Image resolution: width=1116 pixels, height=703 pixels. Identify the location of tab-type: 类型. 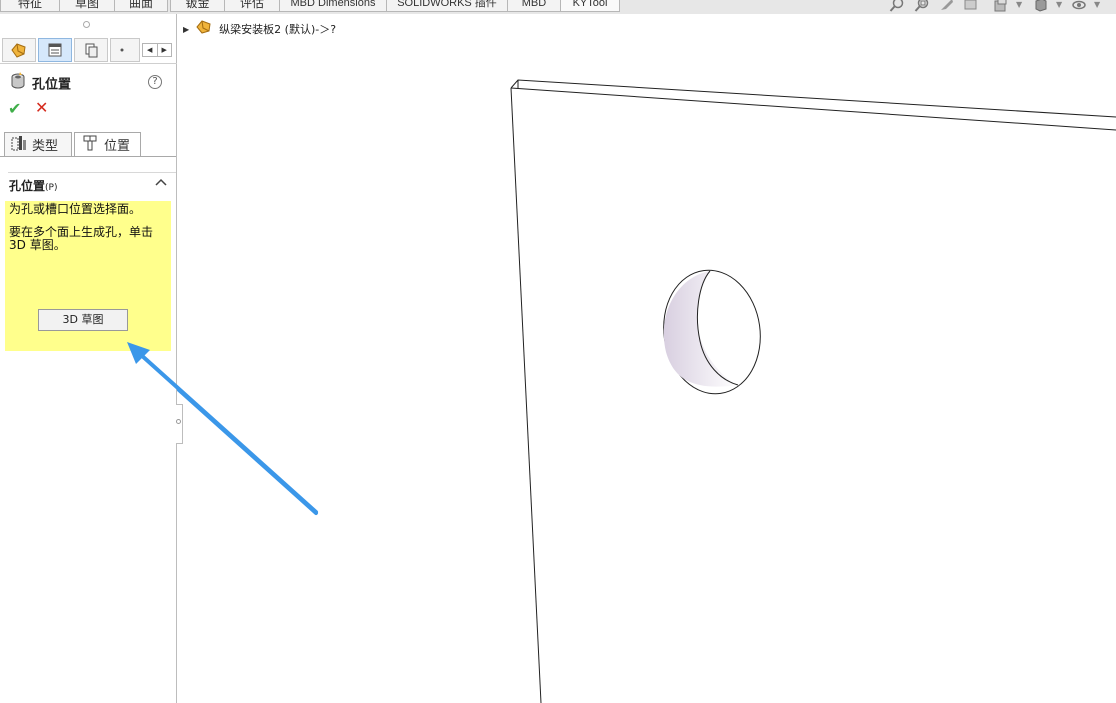
(38, 144).